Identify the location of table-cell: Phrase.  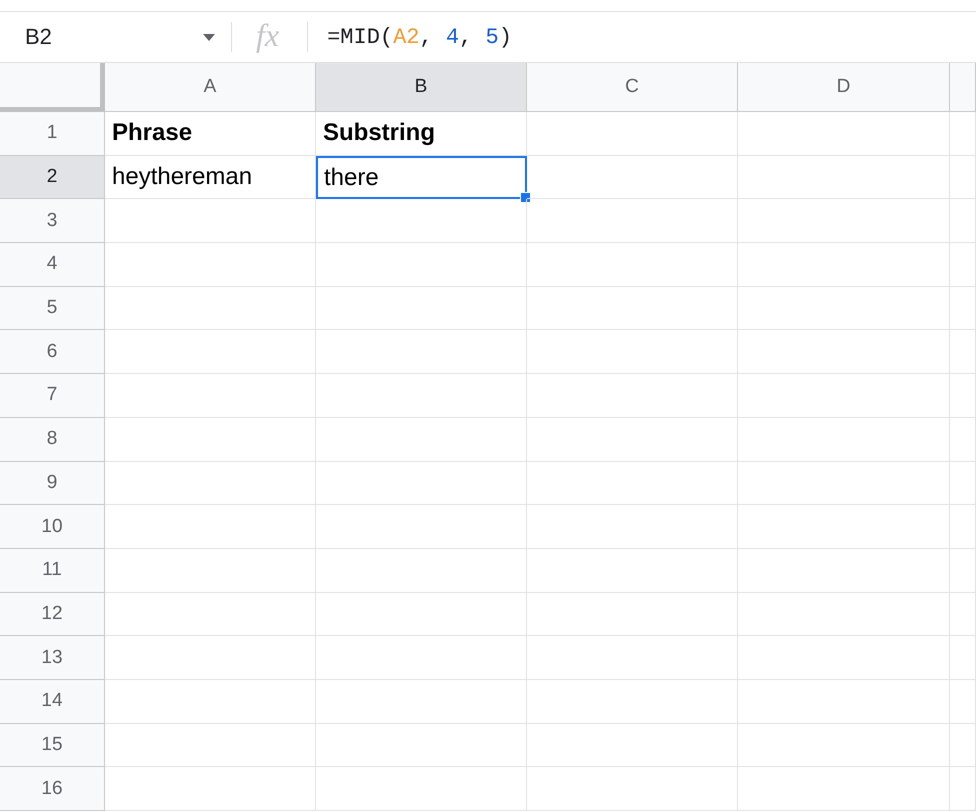
(210, 134).